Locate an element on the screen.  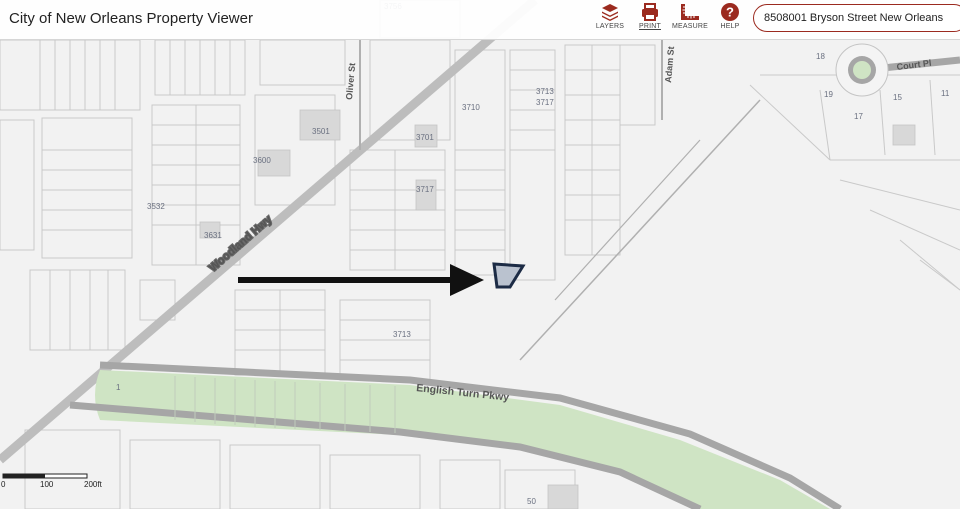
layers-button: LAYERS is located at coordinates (610, 16).